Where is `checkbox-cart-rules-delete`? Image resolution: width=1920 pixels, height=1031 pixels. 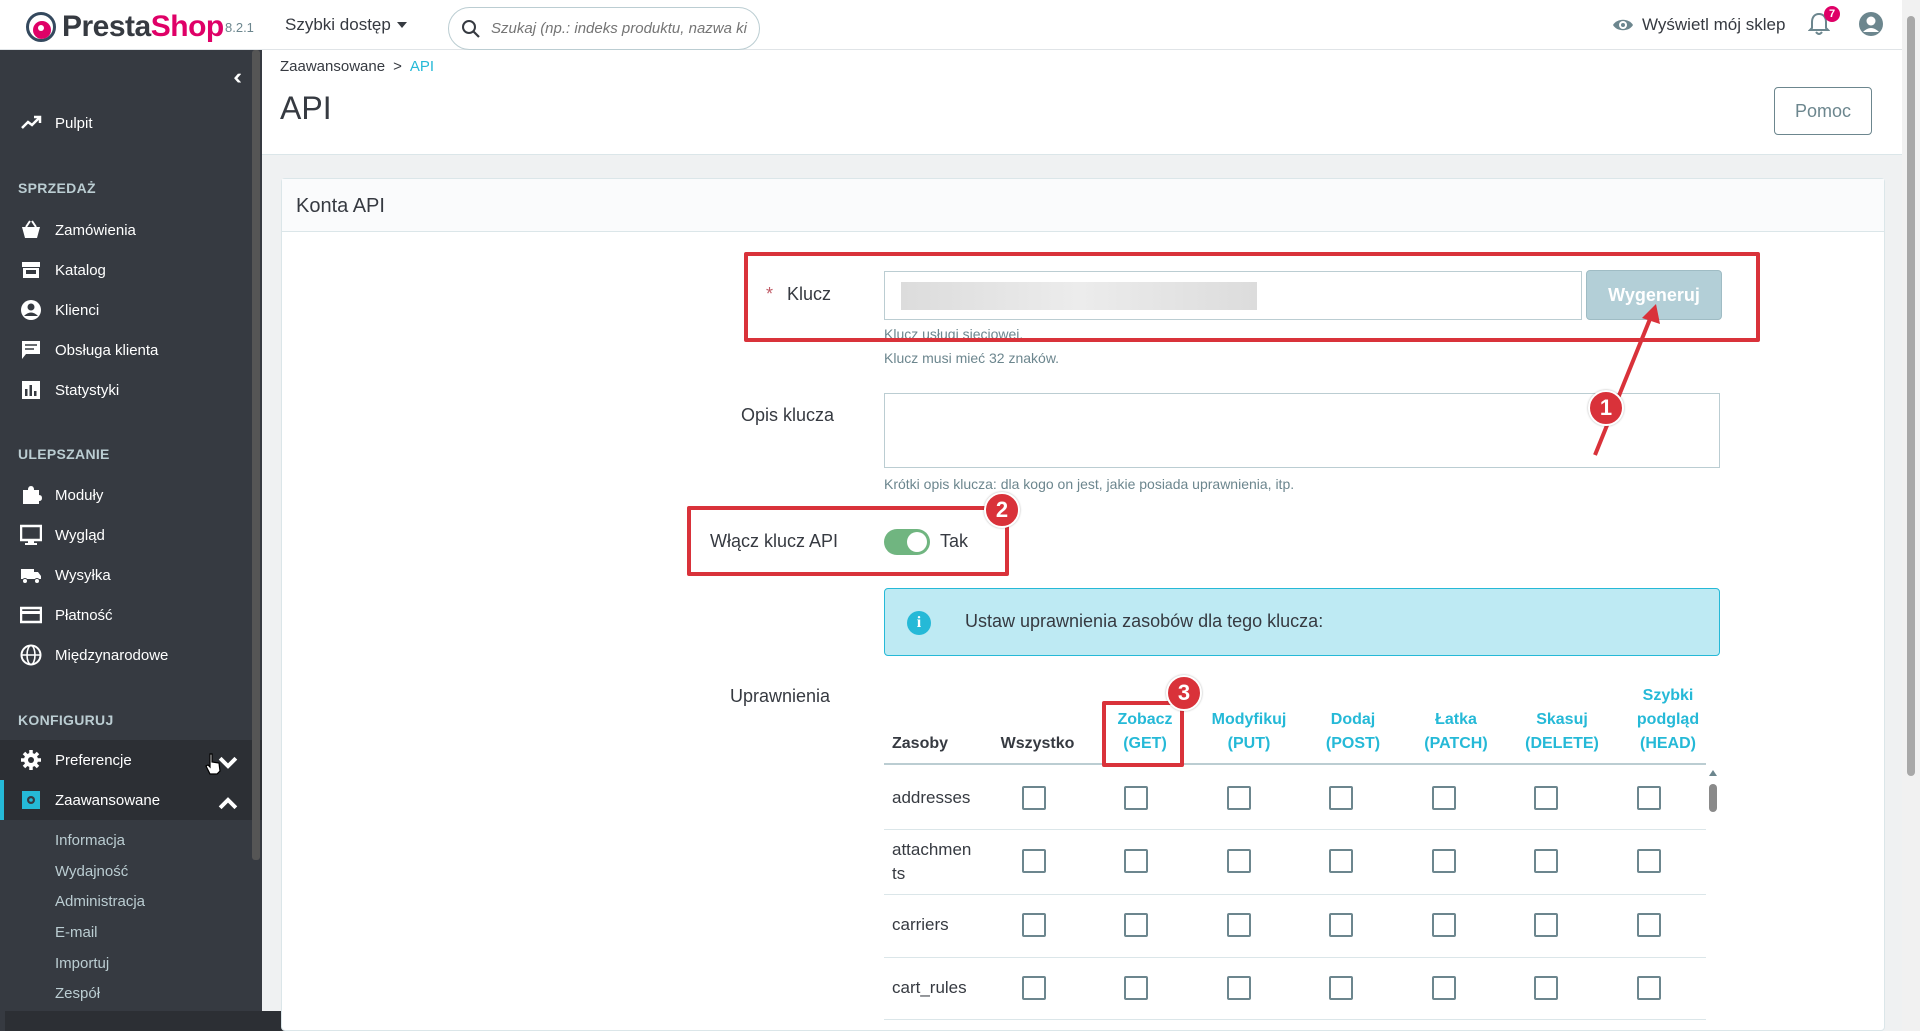 checkbox-cart-rules-delete is located at coordinates (1546, 988).